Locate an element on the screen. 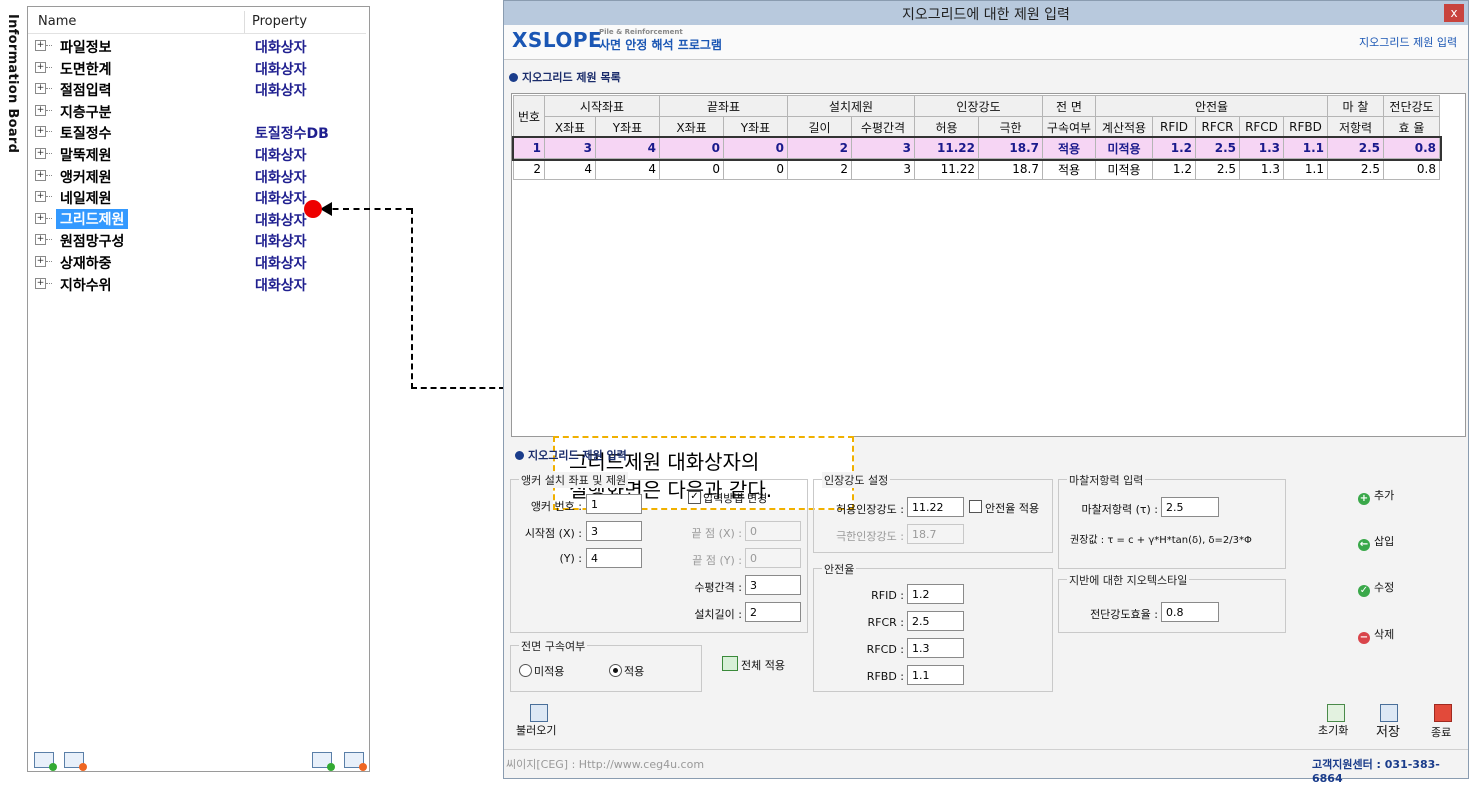 The width and height of the screenshot is (1470, 785). grid-header: 번호 is located at coordinates (529, 116).